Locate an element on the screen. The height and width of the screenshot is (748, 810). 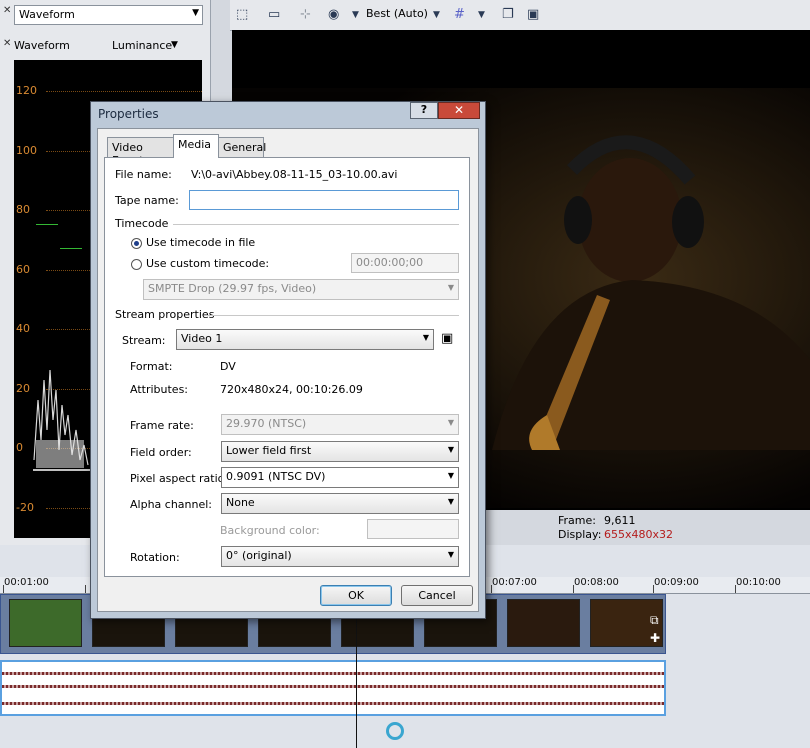
rotation-label: Rotation: is located at coordinates (155, 557).